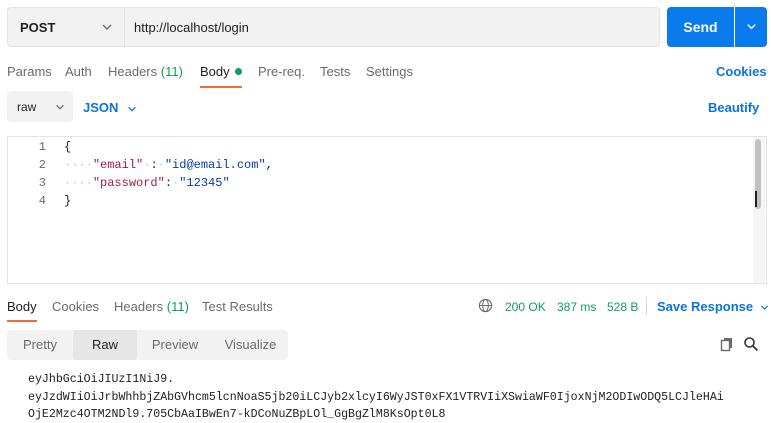 The height and width of the screenshot is (423, 771). What do you see at coordinates (101, 379) in the screenshot?
I see `response-text-line: eyJhbGciOiJIUzI1NiJ9.` at bounding box center [101, 379].